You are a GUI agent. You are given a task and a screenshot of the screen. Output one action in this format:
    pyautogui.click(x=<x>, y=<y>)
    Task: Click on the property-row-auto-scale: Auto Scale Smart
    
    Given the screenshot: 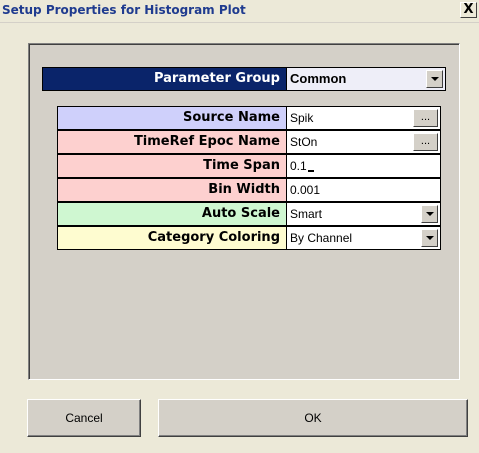 What is the action you would take?
    pyautogui.click(x=249, y=214)
    